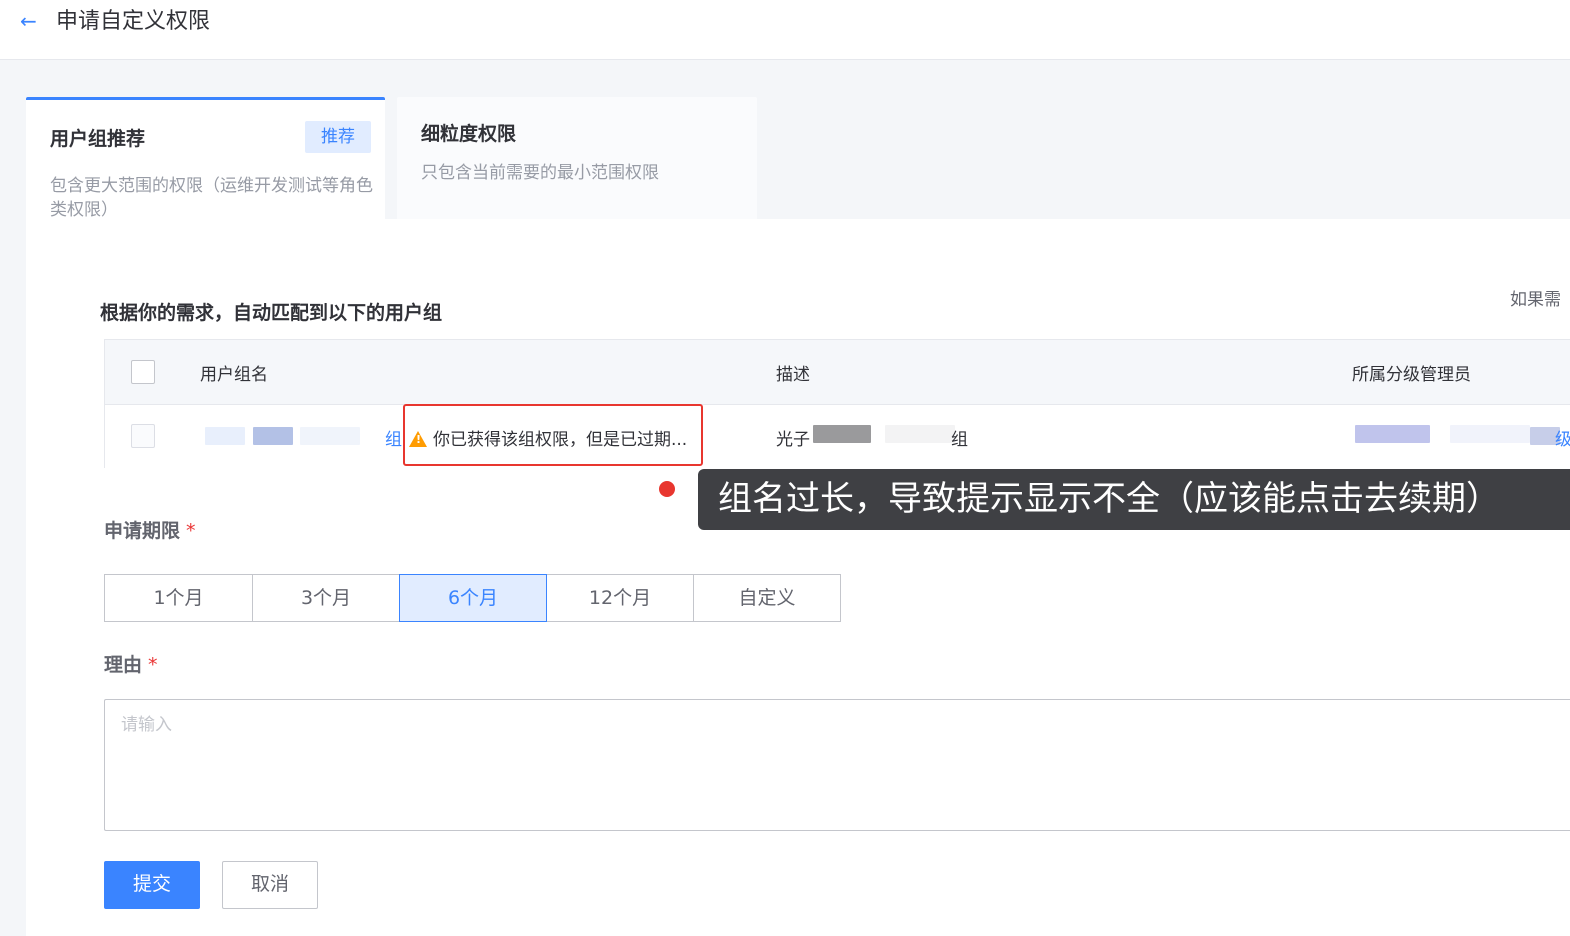 Image resolution: width=1570 pixels, height=936 pixels. Describe the element at coordinates (142, 531) in the screenshot. I see `duration-label-text: 申请期限` at that location.